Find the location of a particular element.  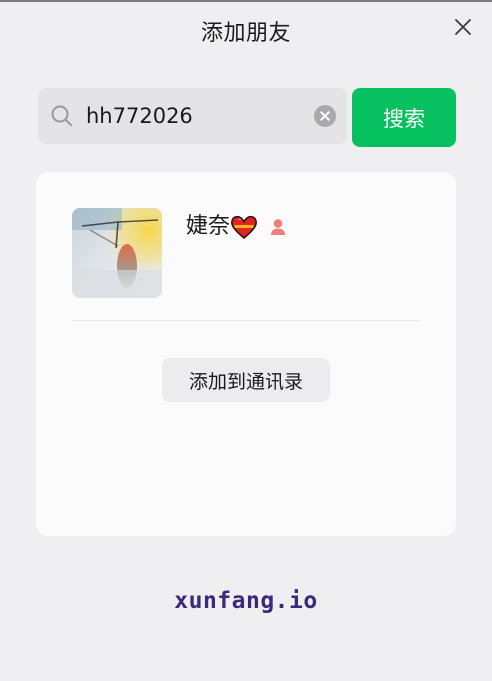

add-to-contacts-button: 添加到通讯录 is located at coordinates (246, 380).